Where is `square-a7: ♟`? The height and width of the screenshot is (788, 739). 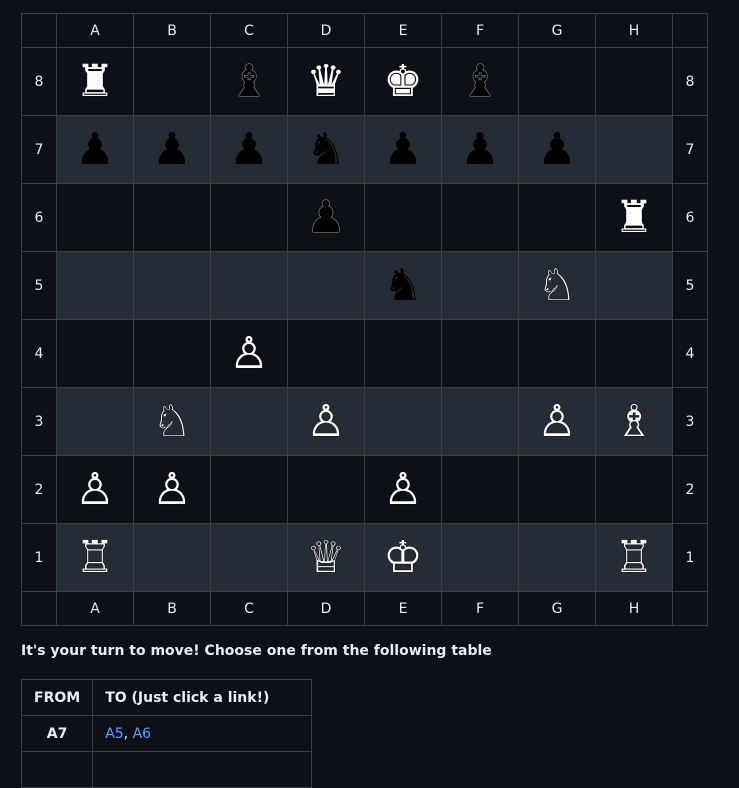 square-a7: ♟ is located at coordinates (95, 149).